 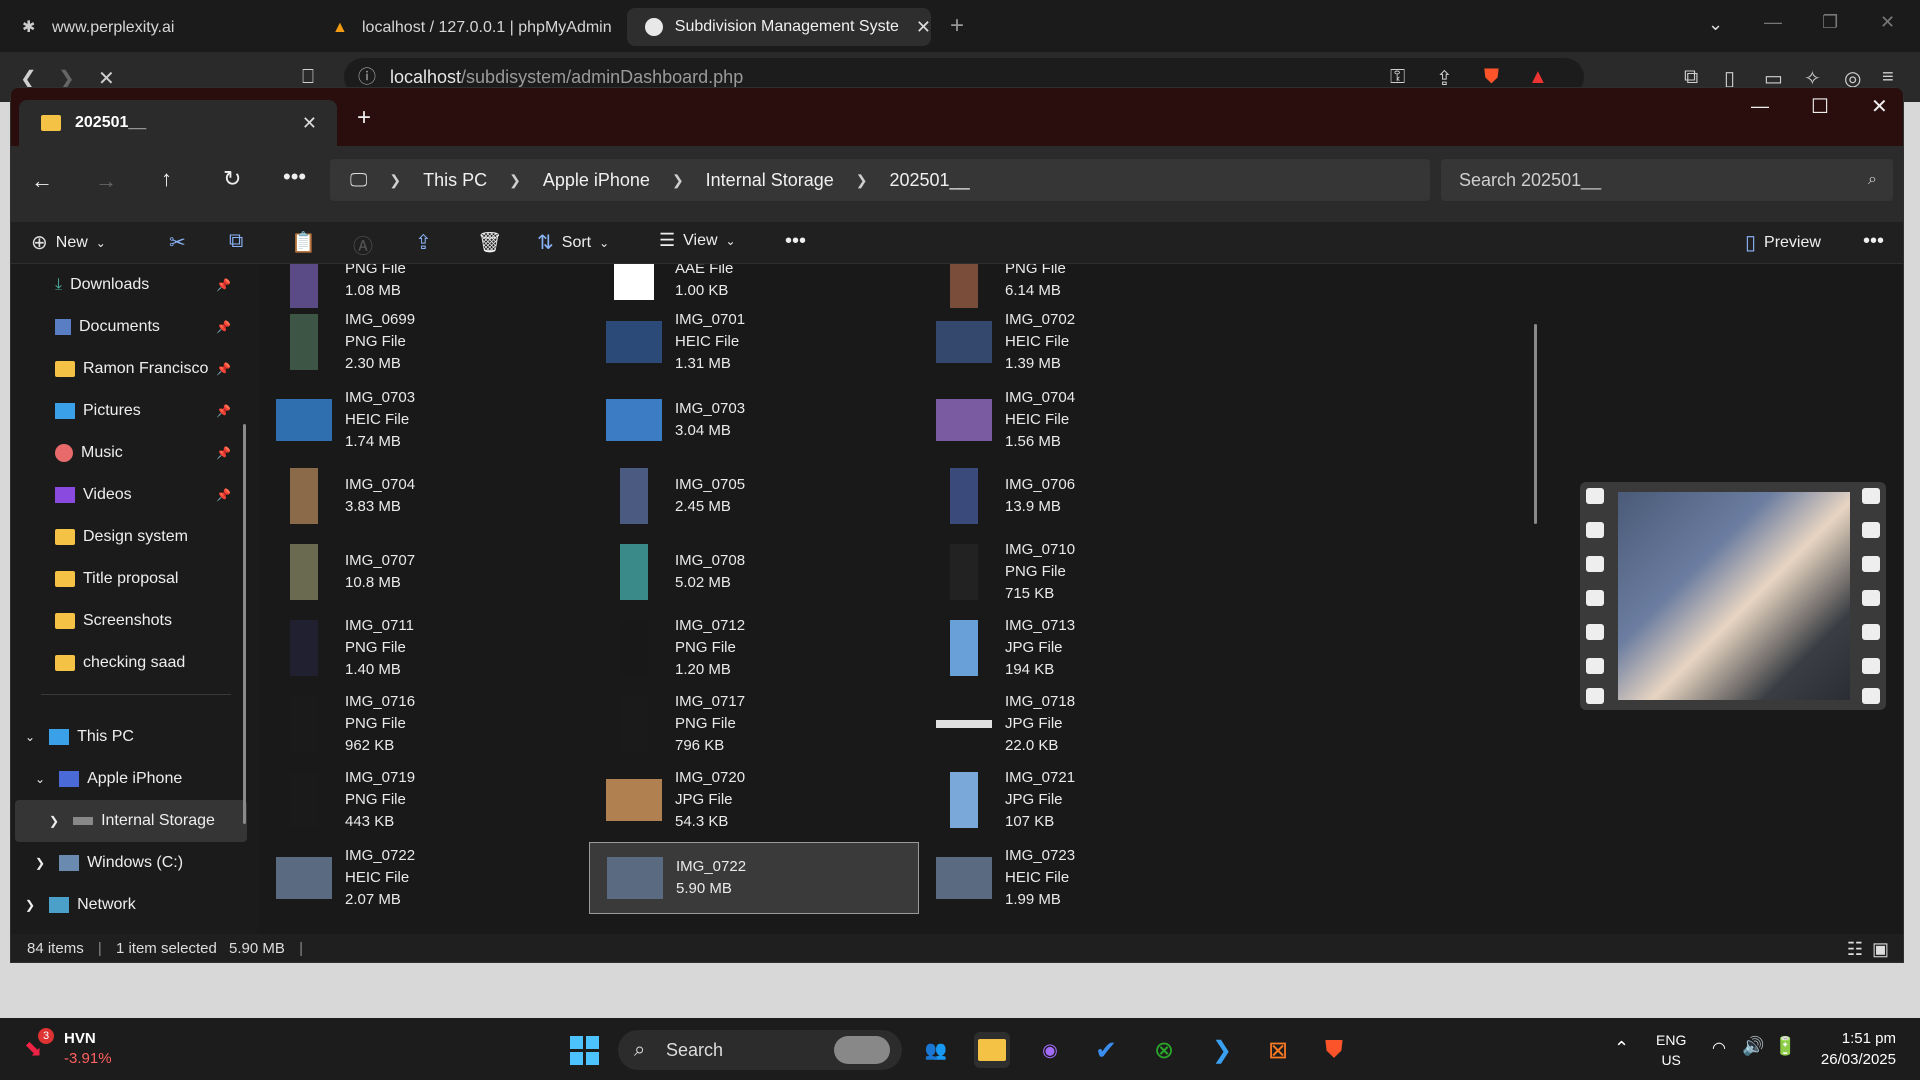 I want to click on menu-icon: ≡, so click(x=1888, y=77).